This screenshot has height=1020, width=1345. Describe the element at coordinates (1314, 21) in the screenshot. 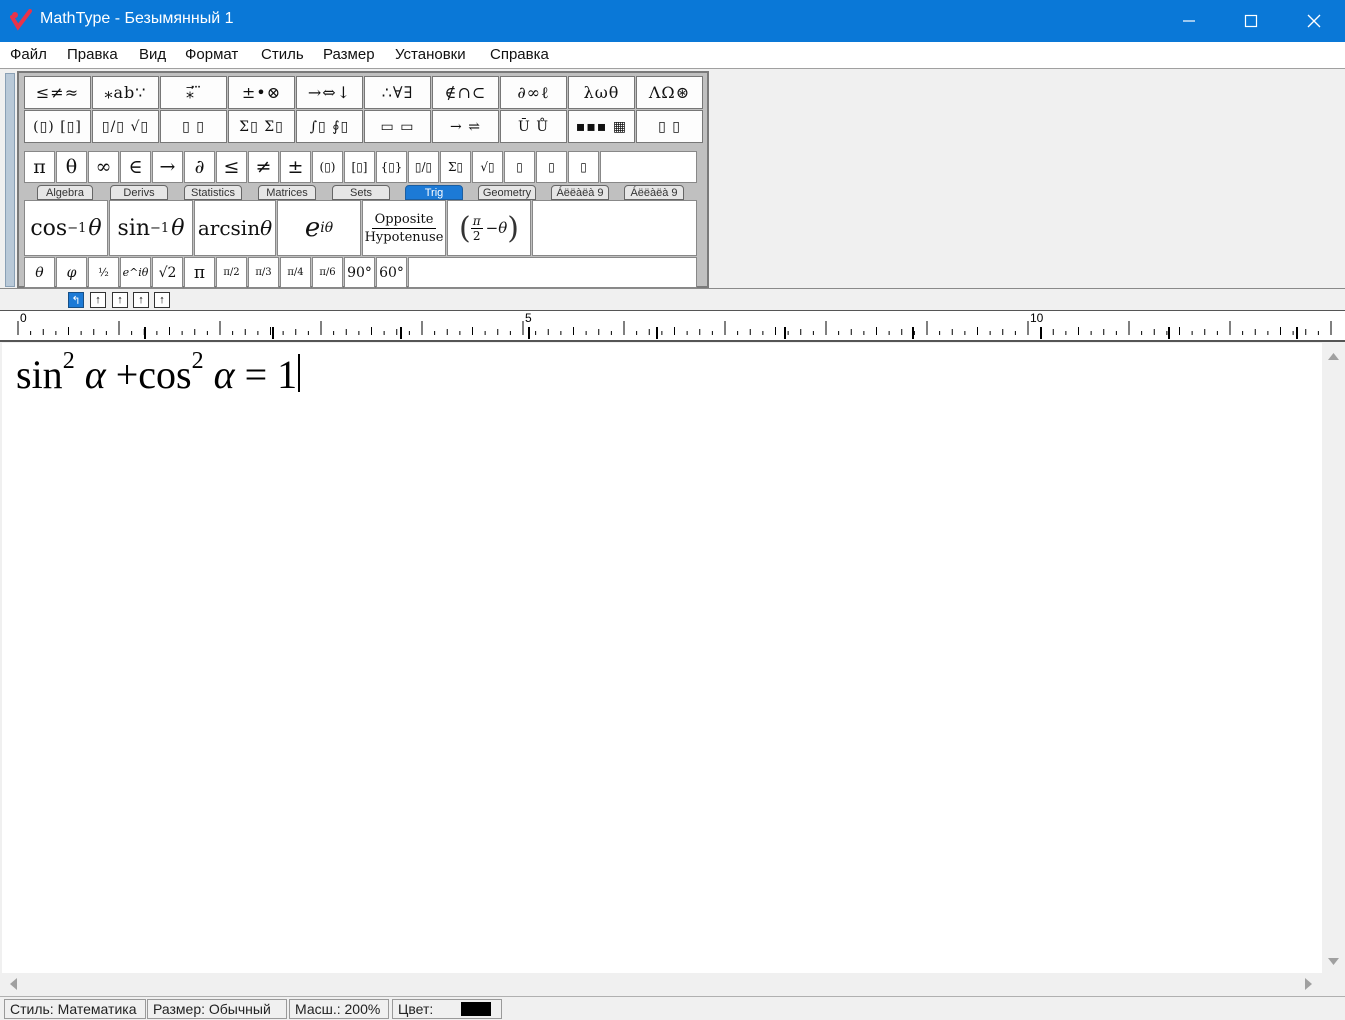

I see `close-button` at that location.